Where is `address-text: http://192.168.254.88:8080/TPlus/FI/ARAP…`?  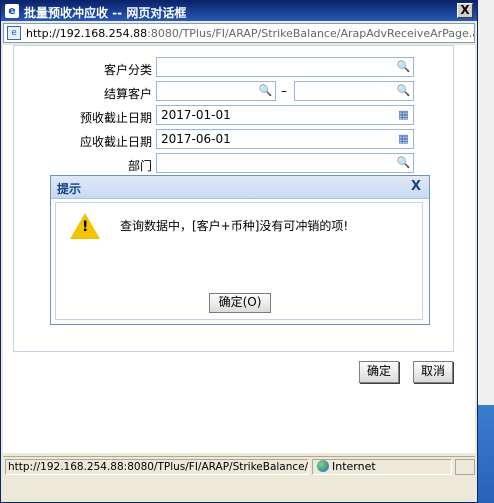
address-text: http://192.168.254.88:8080/TPlus/FI/ARAP… is located at coordinates (250, 33).